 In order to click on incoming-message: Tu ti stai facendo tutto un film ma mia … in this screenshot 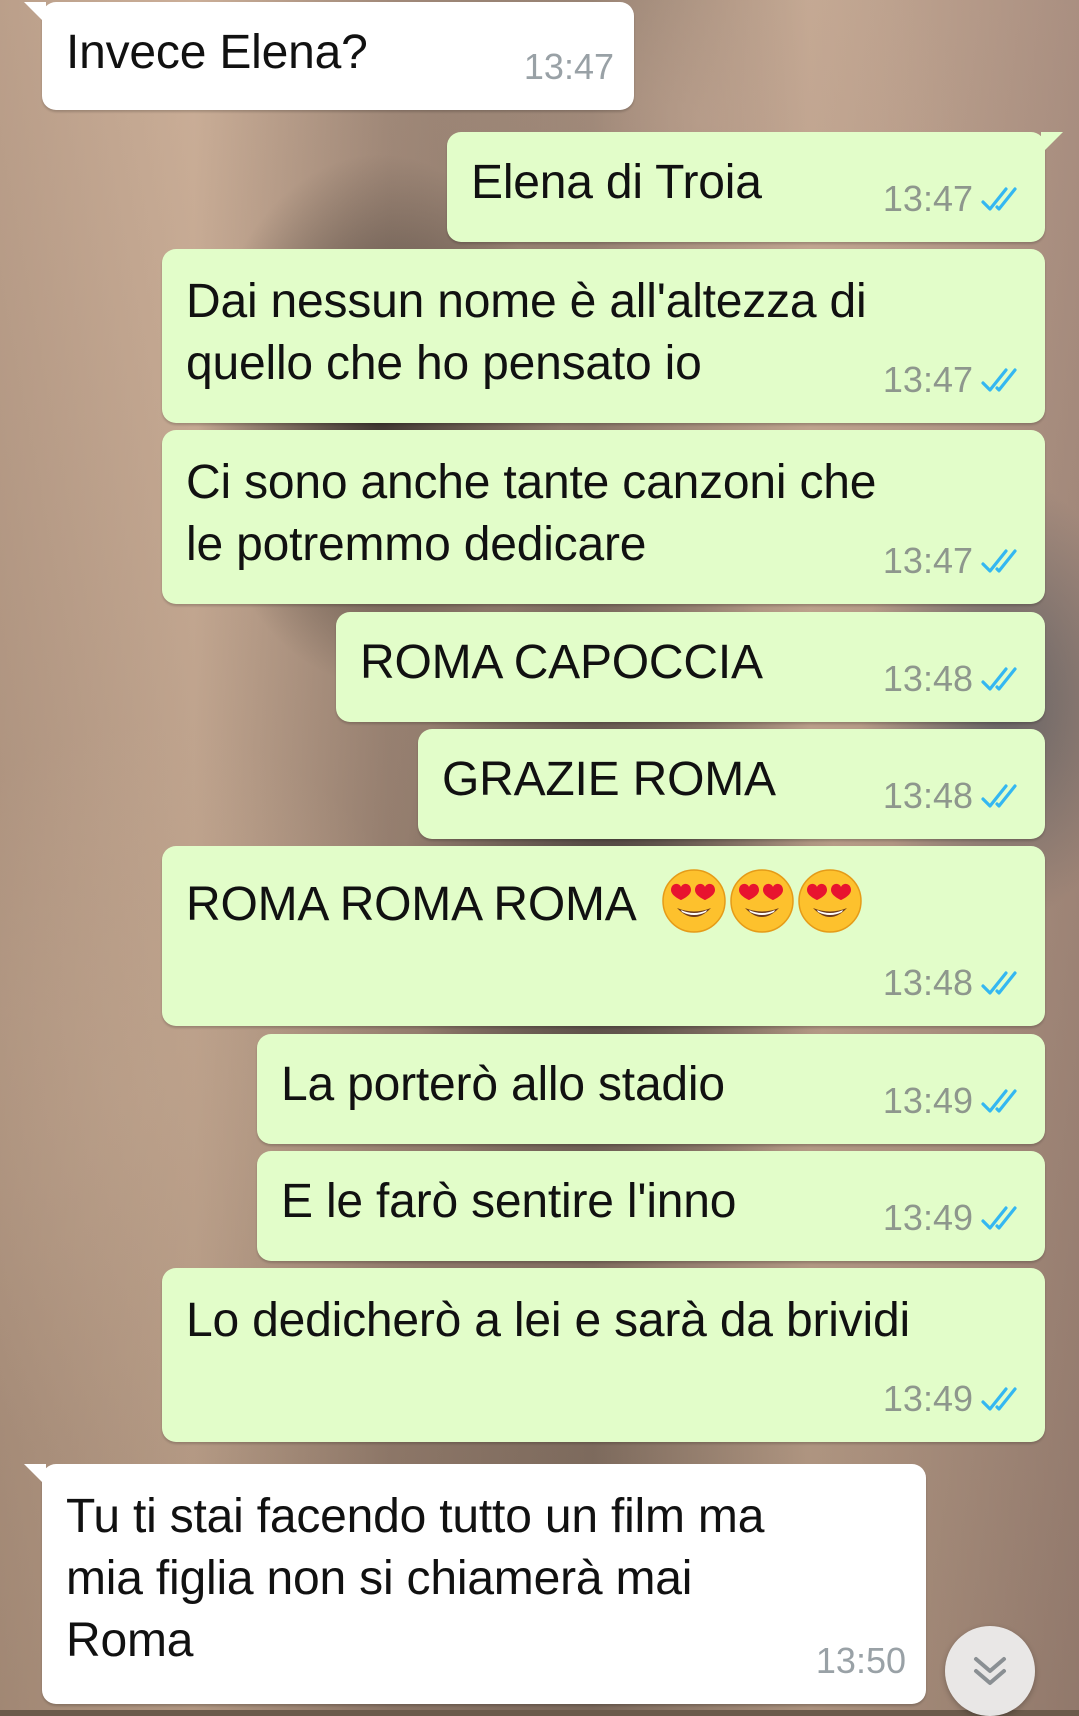, I will do `click(475, 1584)`.